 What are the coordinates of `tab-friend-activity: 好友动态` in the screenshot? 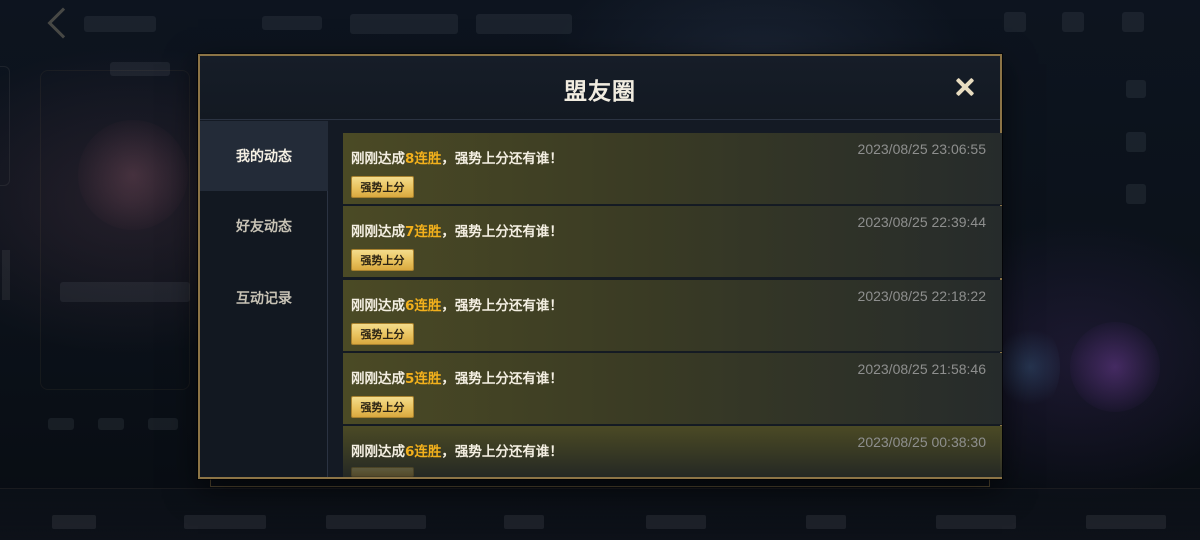 It's located at (264, 226).